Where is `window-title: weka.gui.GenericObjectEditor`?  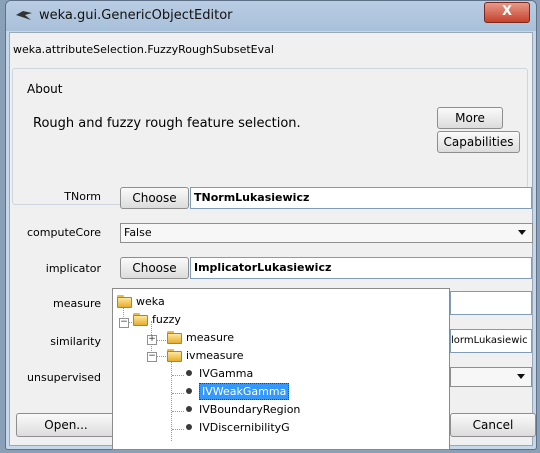 window-title: weka.gui.GenericObjectEditor is located at coordinates (136, 15).